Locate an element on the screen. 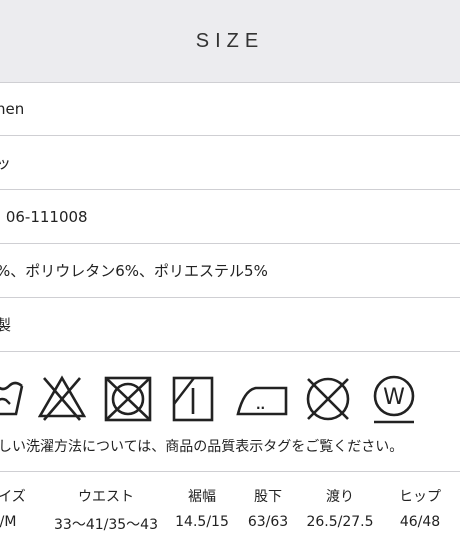 This screenshot has width=460, height=552. wet-clean-icon: W is located at coordinates (394, 399).